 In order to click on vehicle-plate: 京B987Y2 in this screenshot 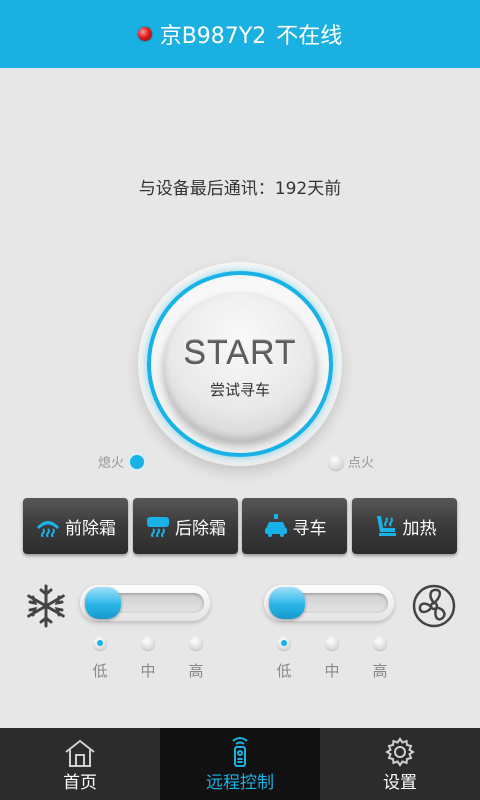, I will do `click(213, 36)`.